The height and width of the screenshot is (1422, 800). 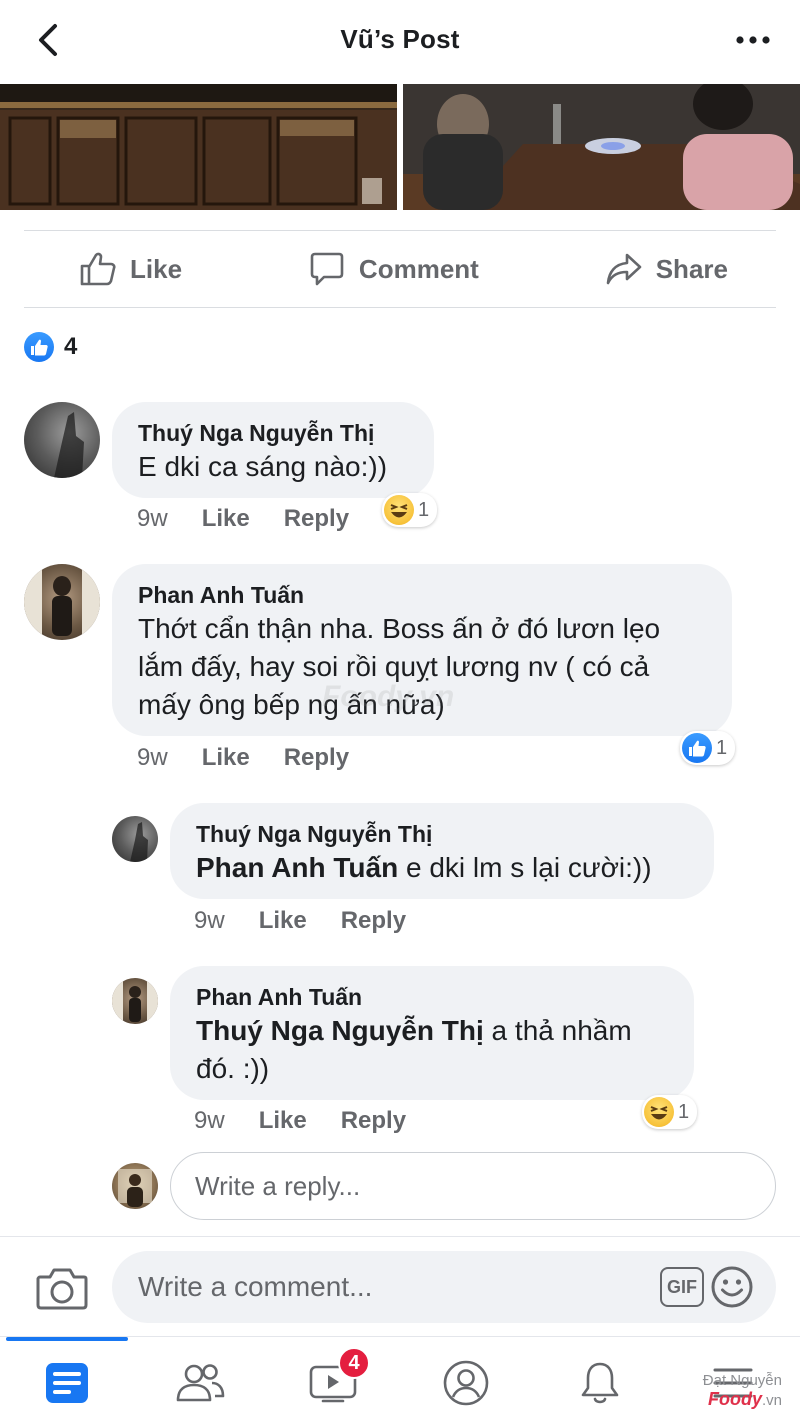 I want to click on post-photos, so click(x=400, y=147).